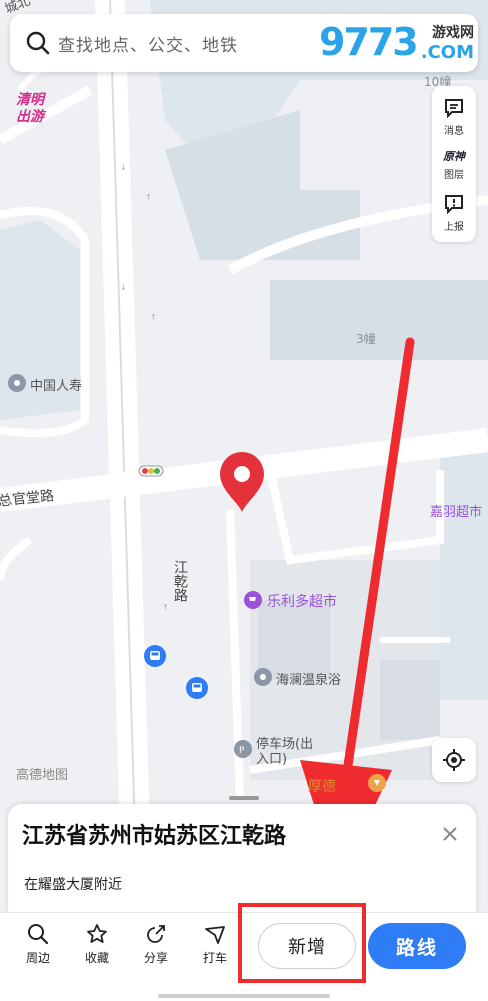 The height and width of the screenshot is (1001, 488). What do you see at coordinates (302, 943) in the screenshot?
I see `annotation-highlight-box` at bounding box center [302, 943].